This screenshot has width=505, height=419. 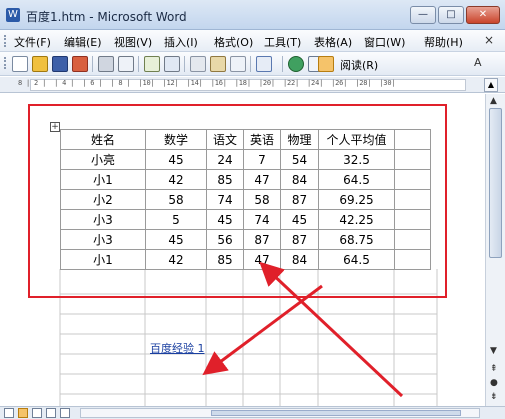 What do you see at coordinates (198, 64) in the screenshot?
I see `copy-icon` at bounding box center [198, 64].